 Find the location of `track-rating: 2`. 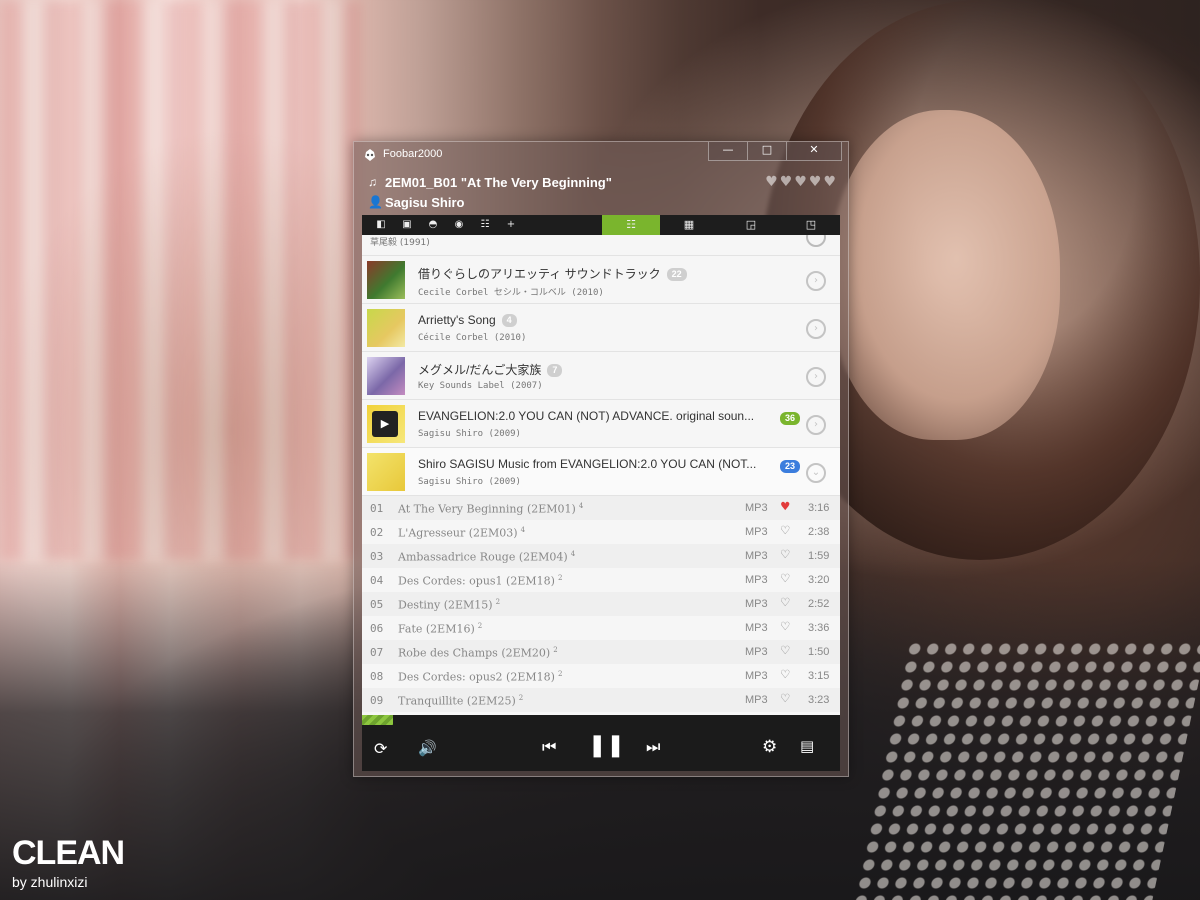

track-rating: 2 is located at coordinates (560, 578).